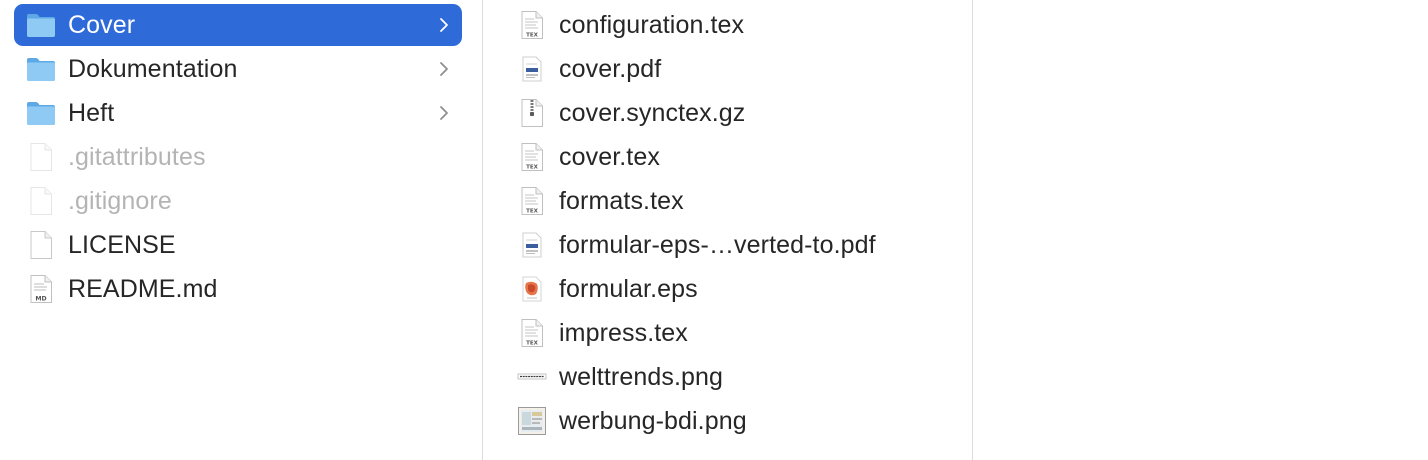  I want to click on item-label: Heft, so click(91, 112).